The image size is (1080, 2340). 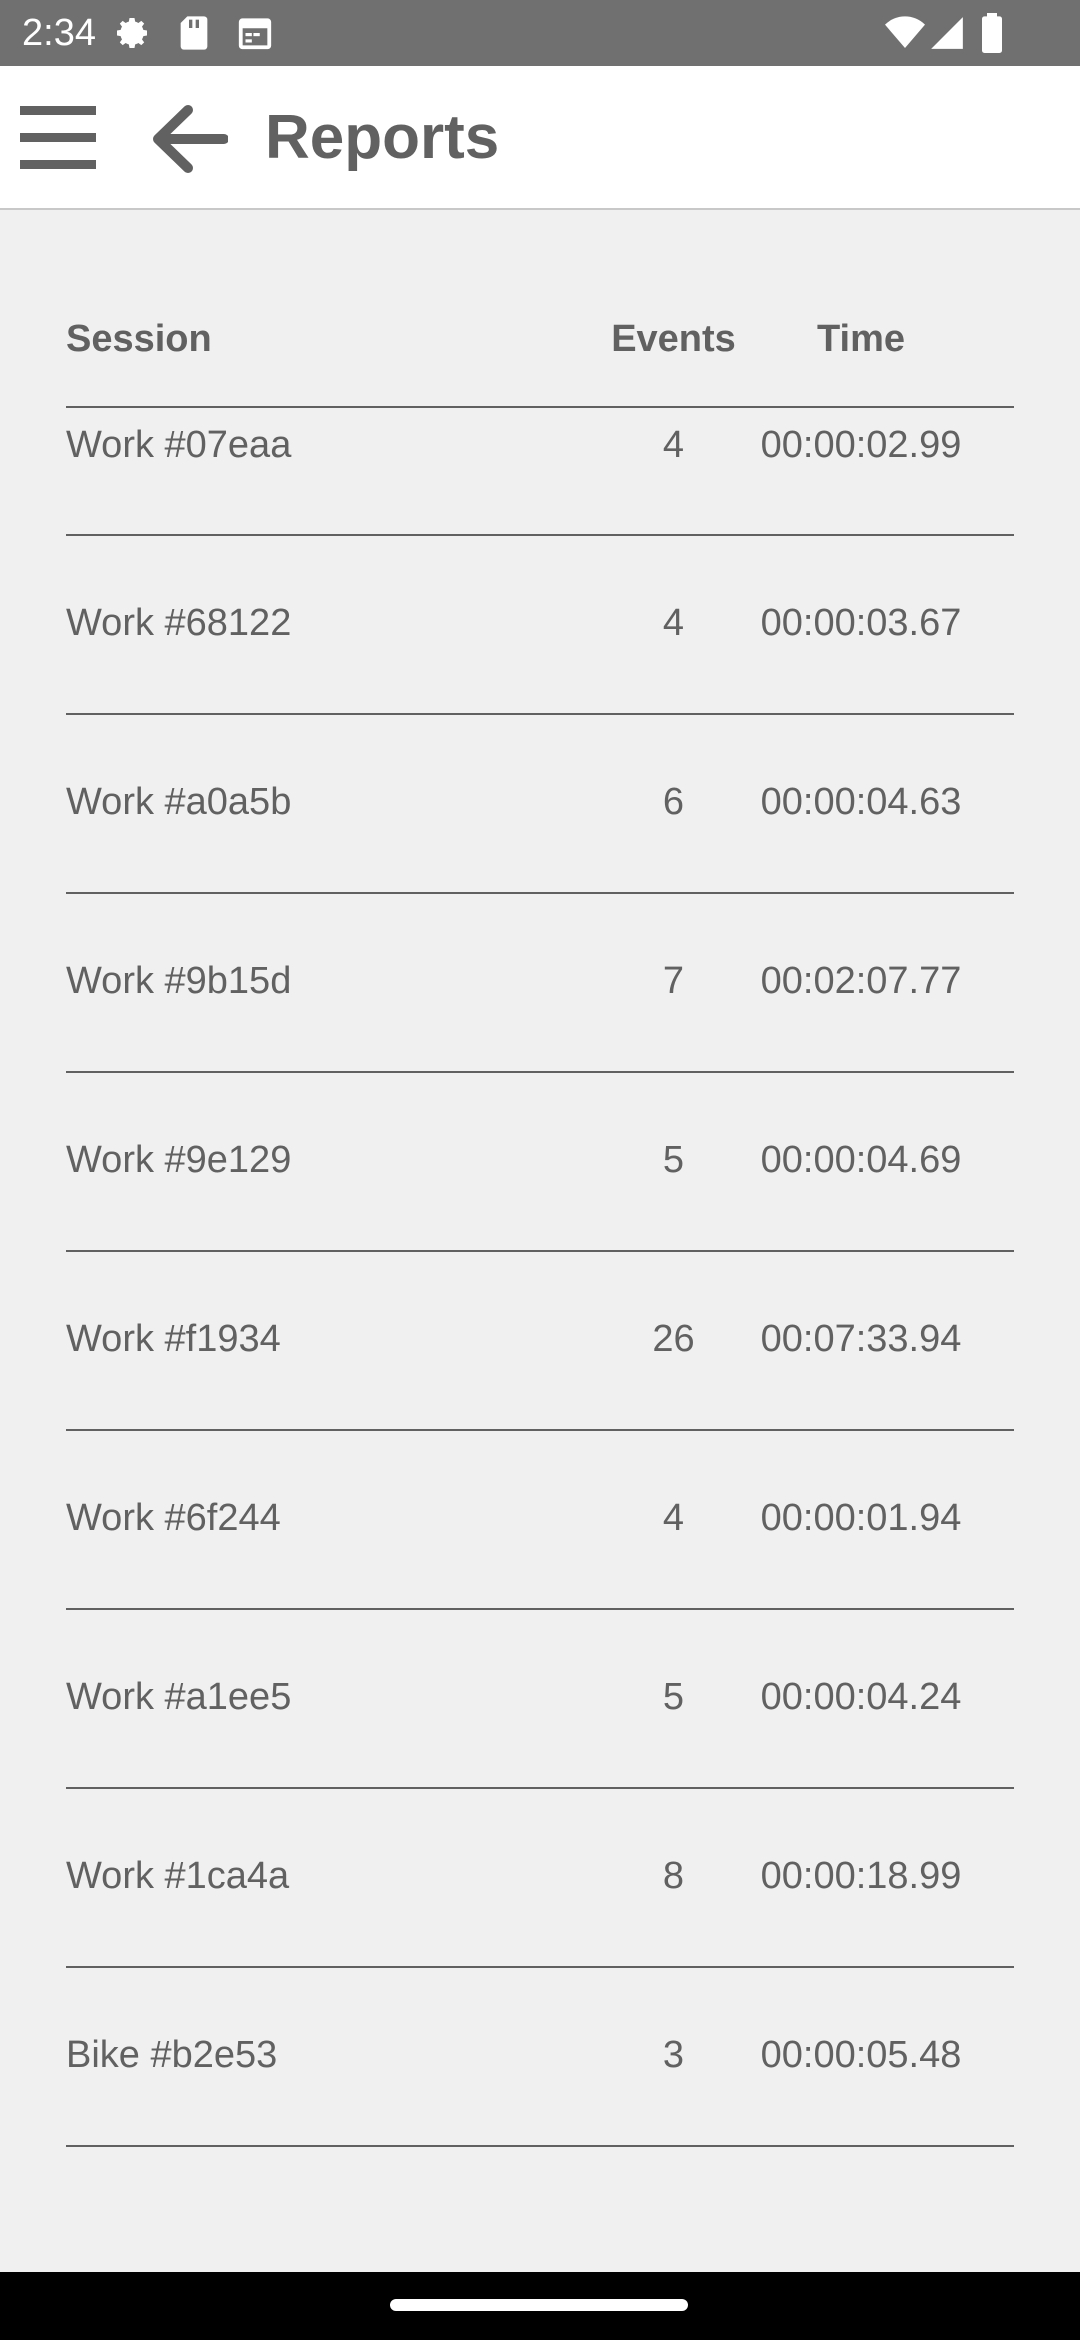 I want to click on session-cell: Work #9b15d, so click(x=179, y=981).